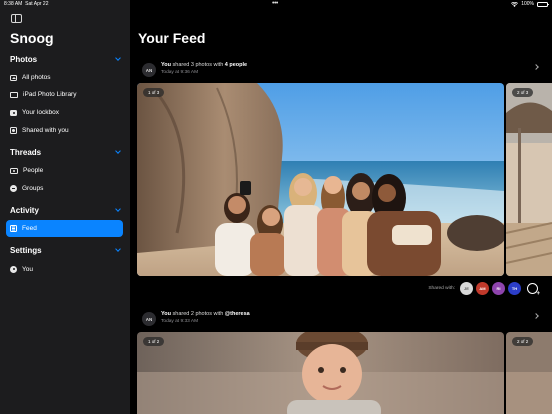 This screenshot has height=414, width=552. What do you see at coordinates (45, 130) in the screenshot?
I see `sidebar-item-label: Shared with you` at bounding box center [45, 130].